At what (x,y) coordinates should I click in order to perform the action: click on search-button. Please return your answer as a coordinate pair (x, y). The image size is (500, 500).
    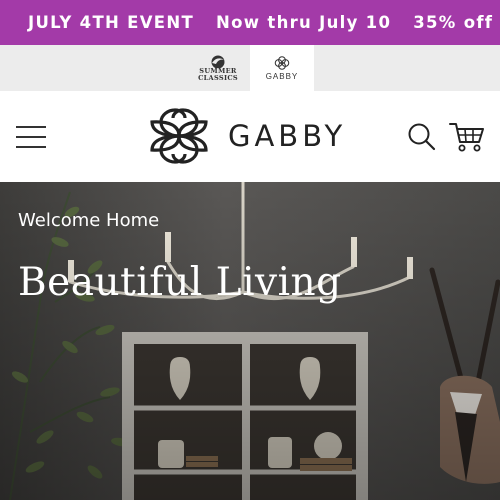
    Looking at the image, I should click on (422, 137).